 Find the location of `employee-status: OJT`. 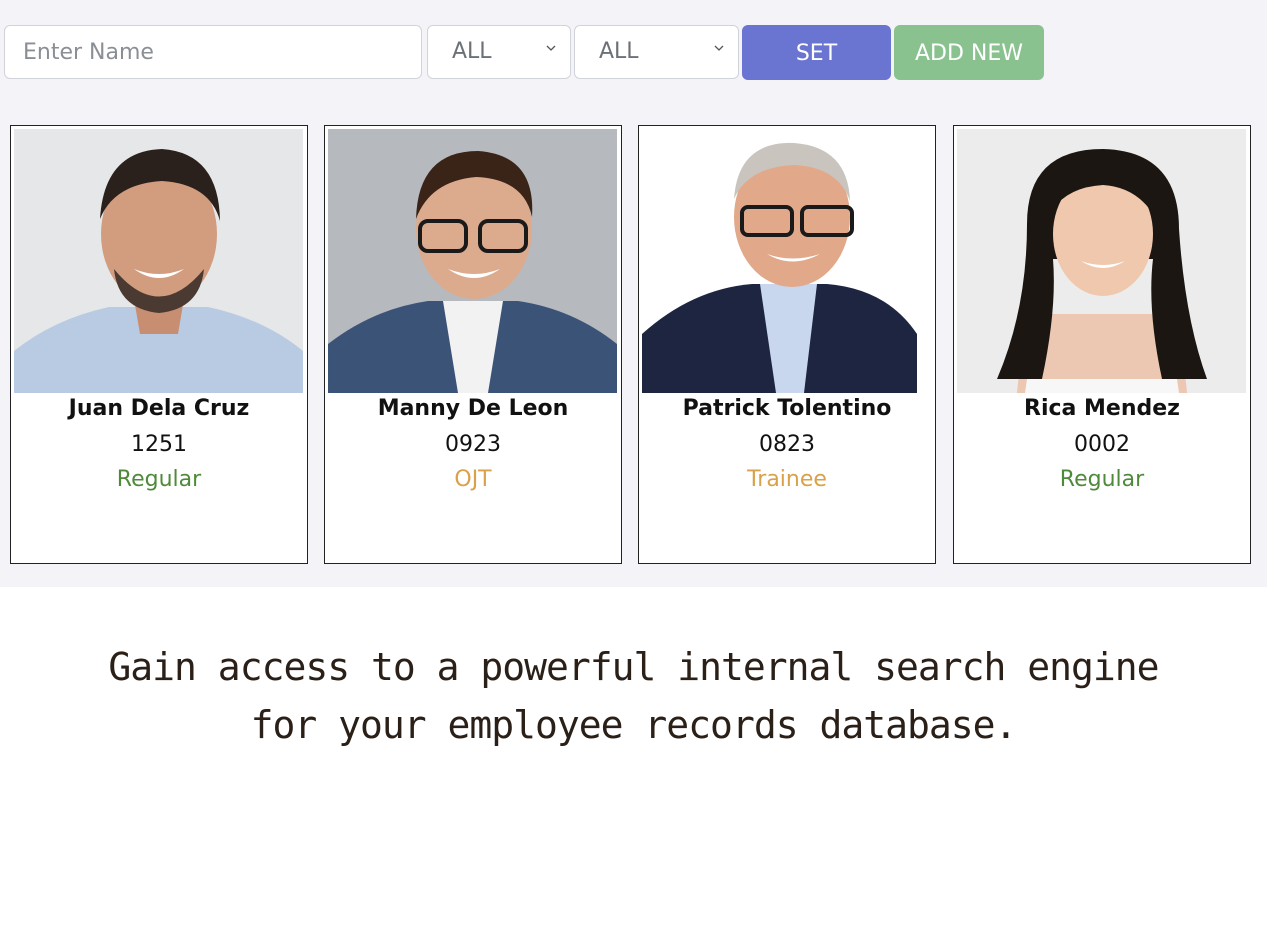

employee-status: OJT is located at coordinates (473, 479).